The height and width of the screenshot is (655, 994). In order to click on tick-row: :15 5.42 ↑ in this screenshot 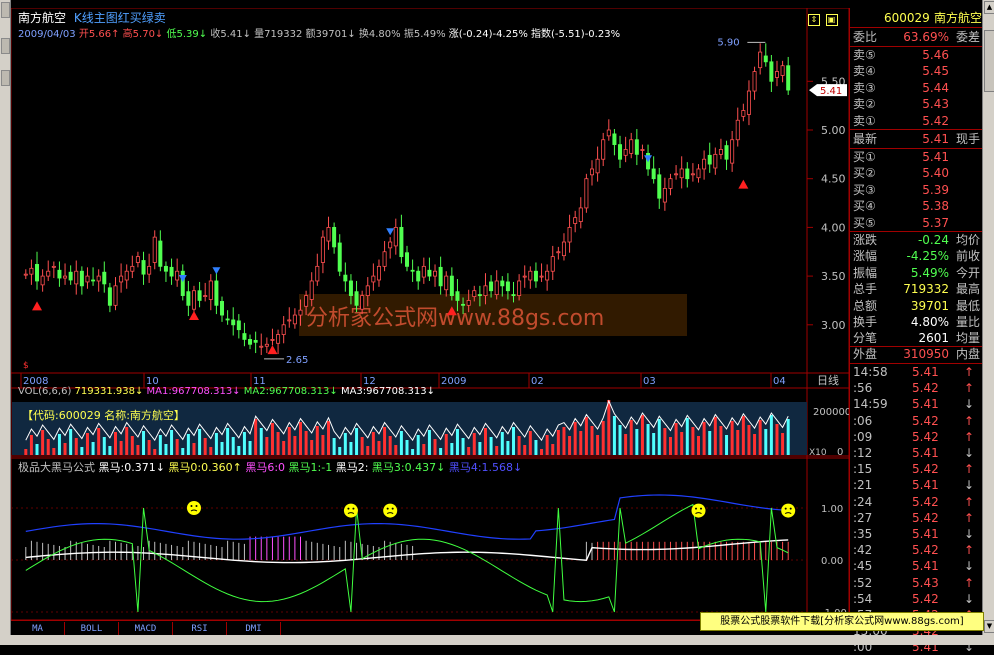, I will do `click(916, 469)`.